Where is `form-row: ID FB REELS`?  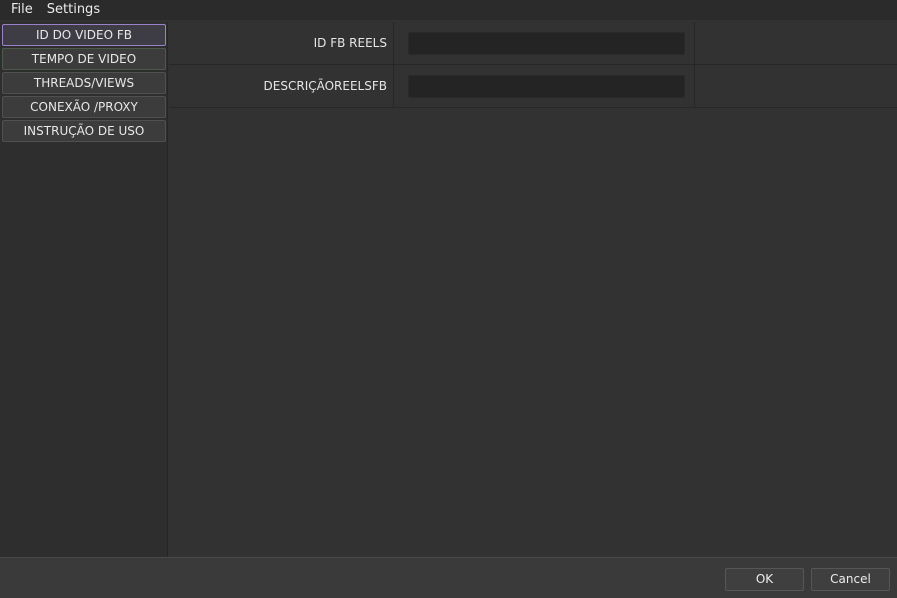 form-row: ID FB REELS is located at coordinates (533, 43).